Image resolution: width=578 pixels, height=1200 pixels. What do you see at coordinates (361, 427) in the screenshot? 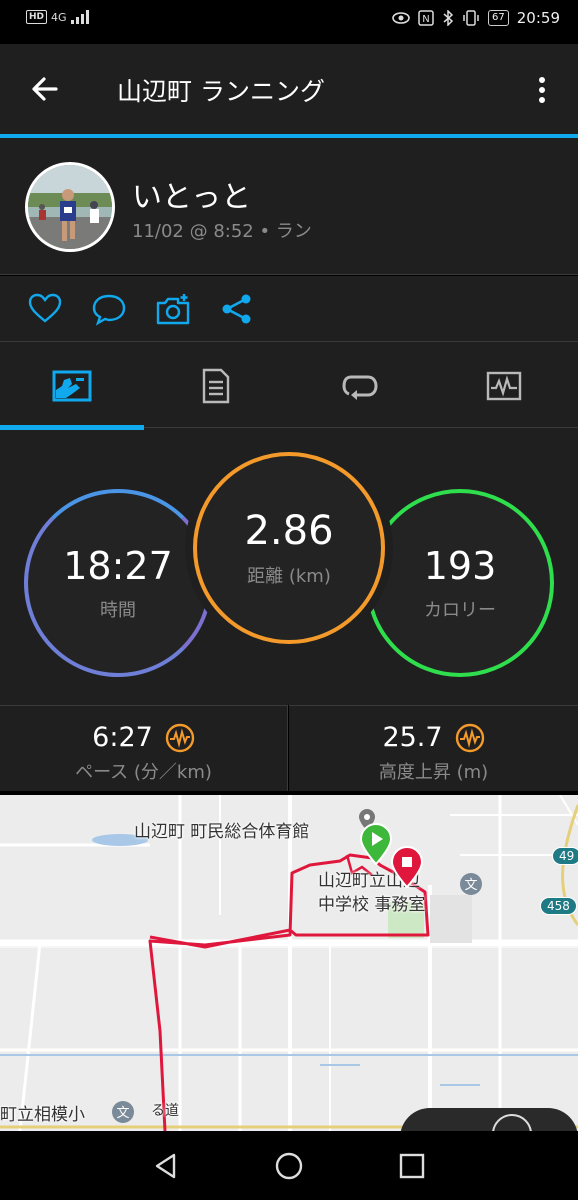
I see `tab-divider` at bounding box center [361, 427].